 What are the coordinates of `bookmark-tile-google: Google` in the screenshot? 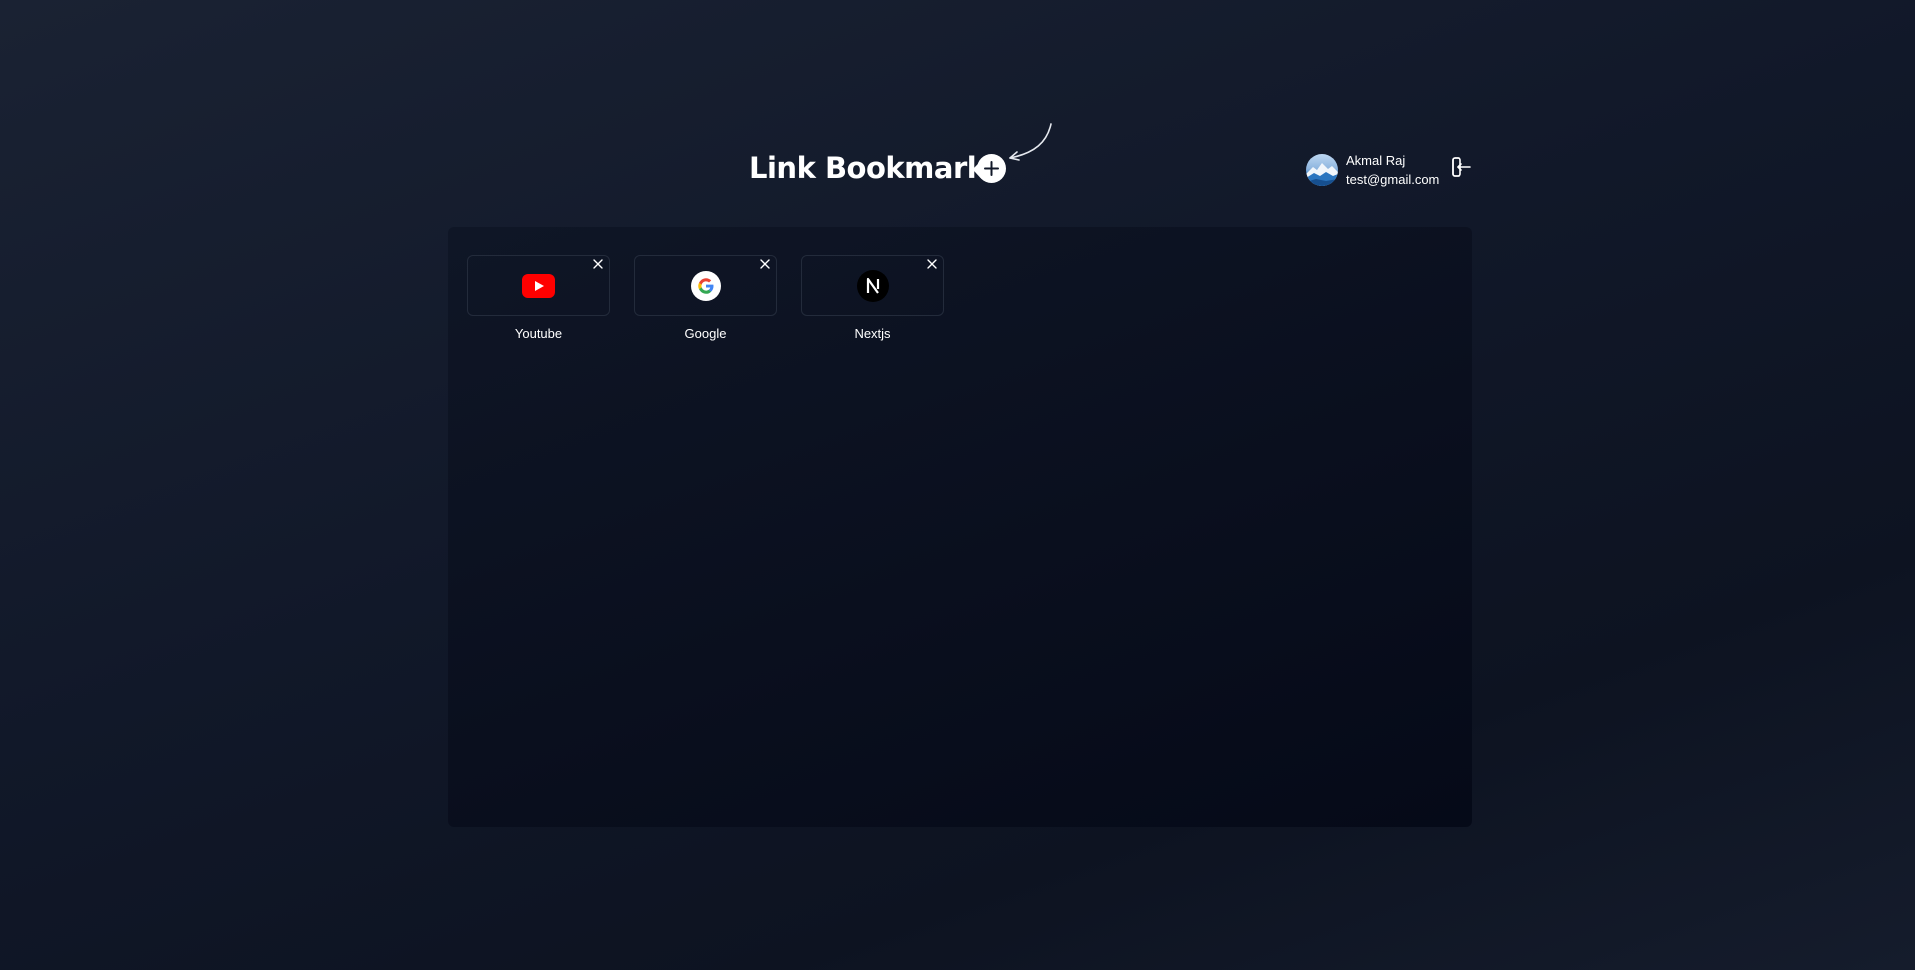 It's located at (705, 298).